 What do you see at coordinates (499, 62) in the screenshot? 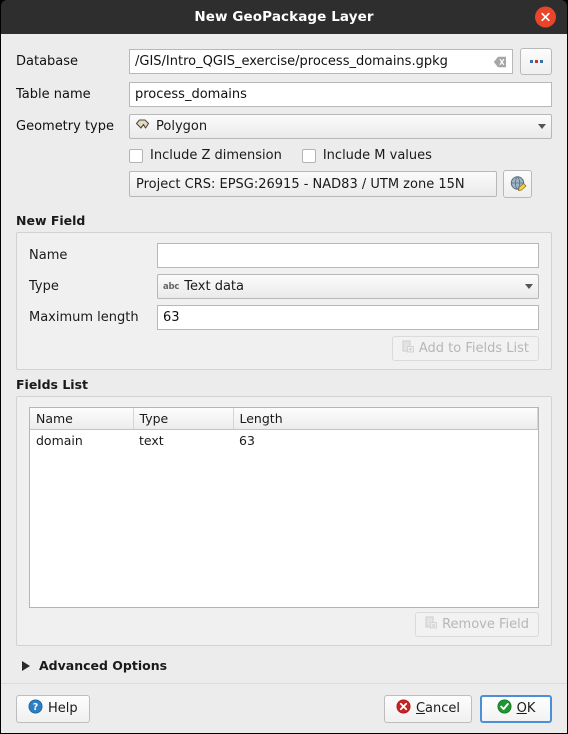
I see `clear-icon` at bounding box center [499, 62].